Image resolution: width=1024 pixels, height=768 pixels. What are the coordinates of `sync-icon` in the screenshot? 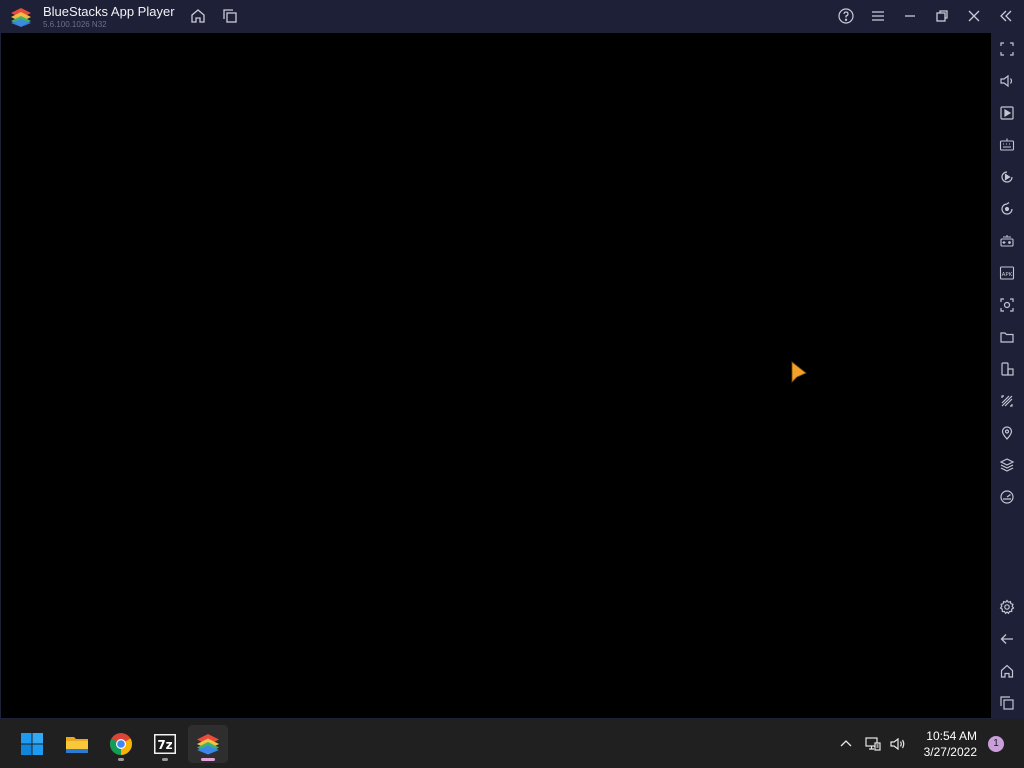 It's located at (1007, 209).